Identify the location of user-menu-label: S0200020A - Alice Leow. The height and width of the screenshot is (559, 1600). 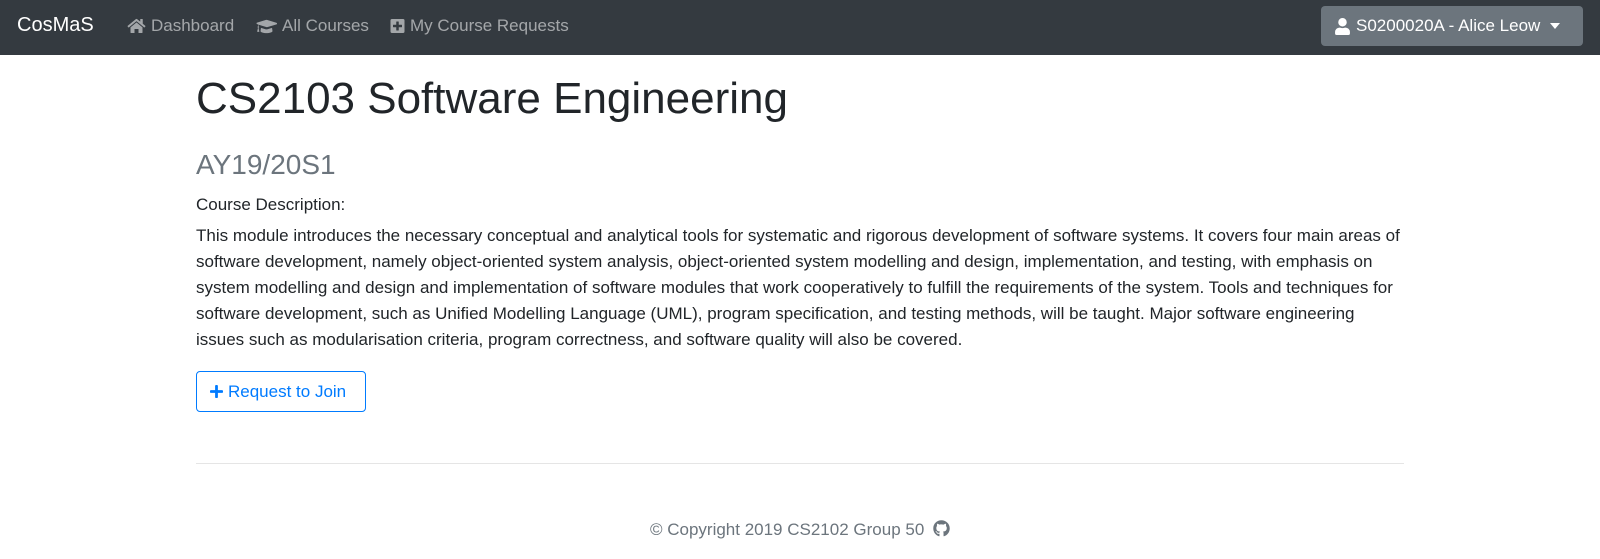
(1448, 25).